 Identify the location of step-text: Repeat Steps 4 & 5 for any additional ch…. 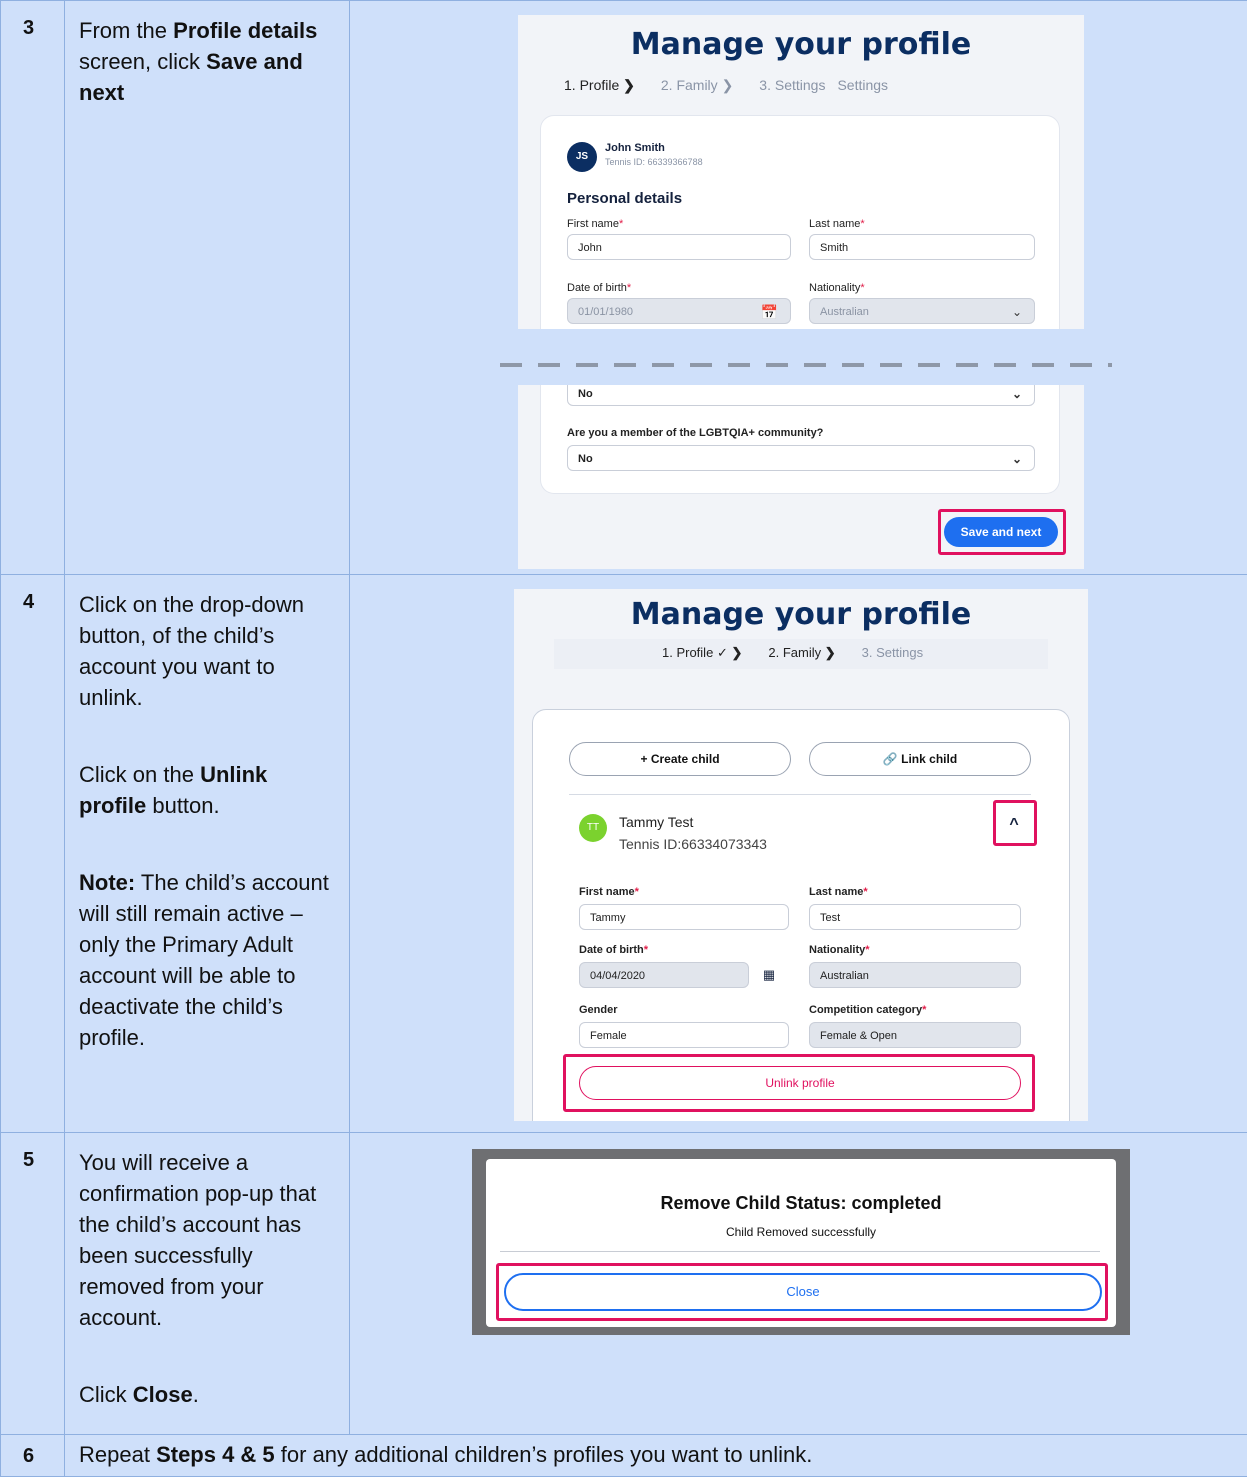
(446, 1454).